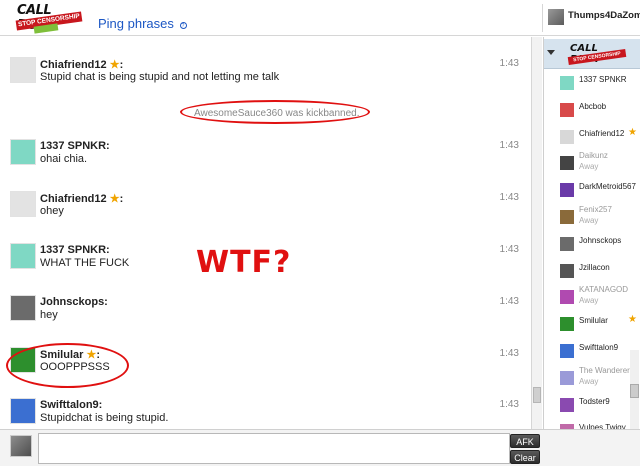  What do you see at coordinates (607, 186) in the screenshot?
I see `user-name: DarkMetroid567` at bounding box center [607, 186].